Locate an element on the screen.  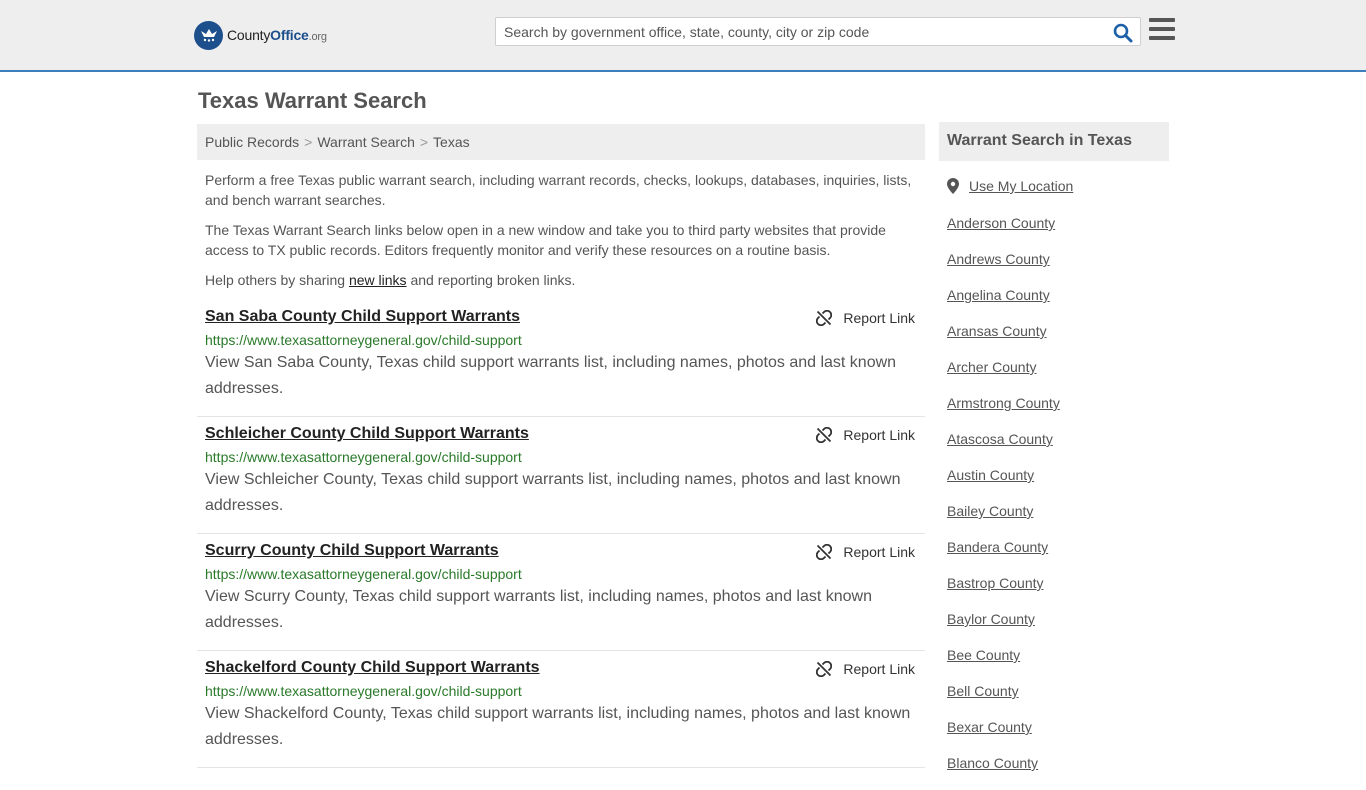
county-link: Atascosa County is located at coordinates (1003, 448).